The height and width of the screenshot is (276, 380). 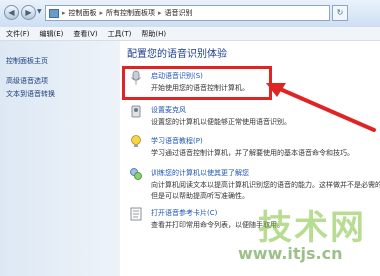 I want to click on control-panel-icon, so click(x=54, y=13).